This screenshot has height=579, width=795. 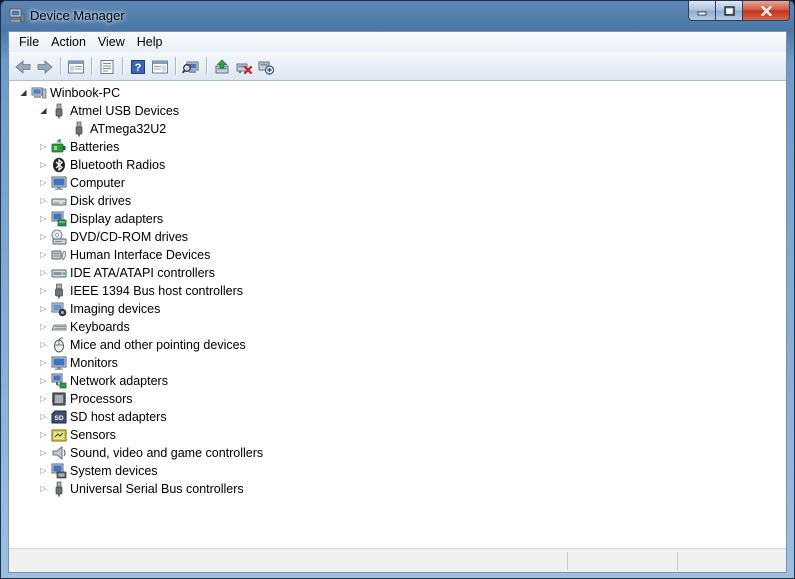 I want to click on maximize-button, so click(x=729, y=11).